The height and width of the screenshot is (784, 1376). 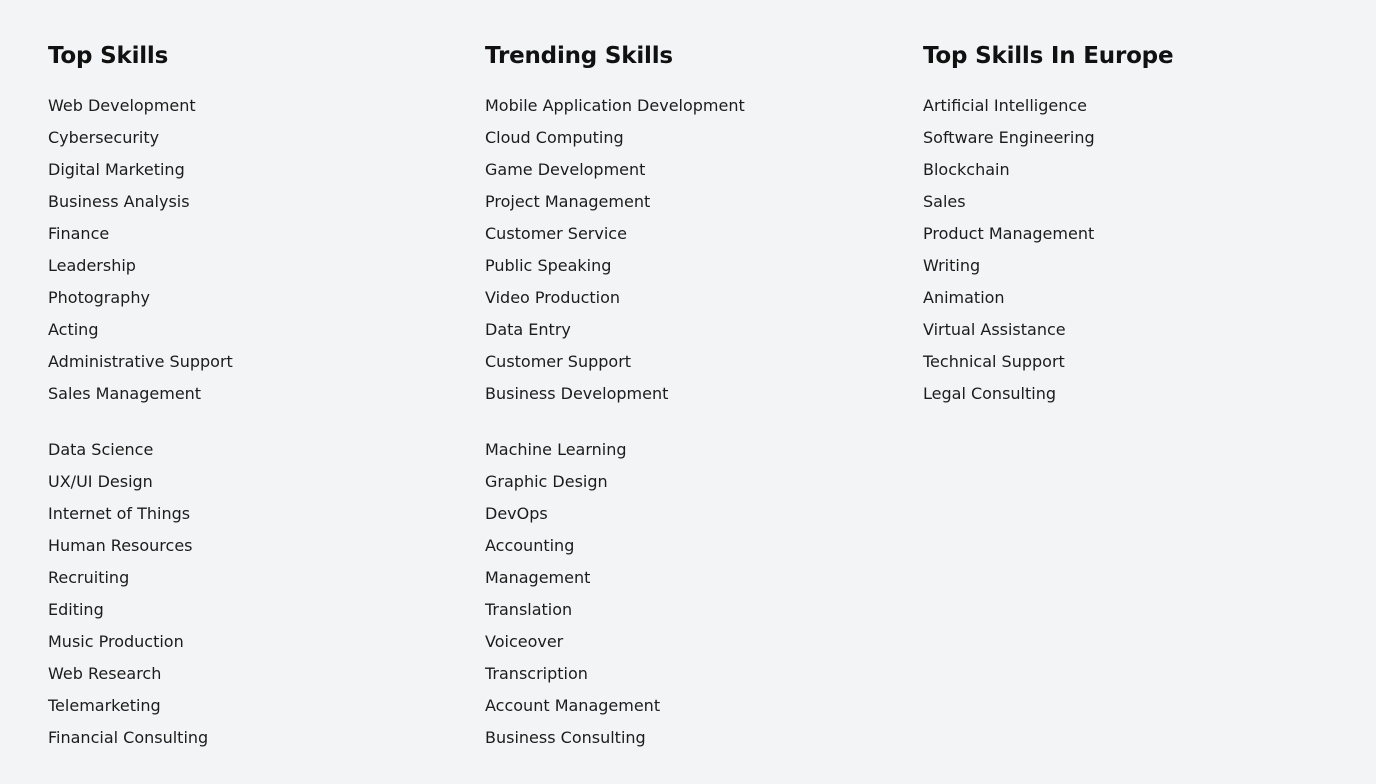 What do you see at coordinates (695, 202) in the screenshot?
I see `skill-link: Project Management` at bounding box center [695, 202].